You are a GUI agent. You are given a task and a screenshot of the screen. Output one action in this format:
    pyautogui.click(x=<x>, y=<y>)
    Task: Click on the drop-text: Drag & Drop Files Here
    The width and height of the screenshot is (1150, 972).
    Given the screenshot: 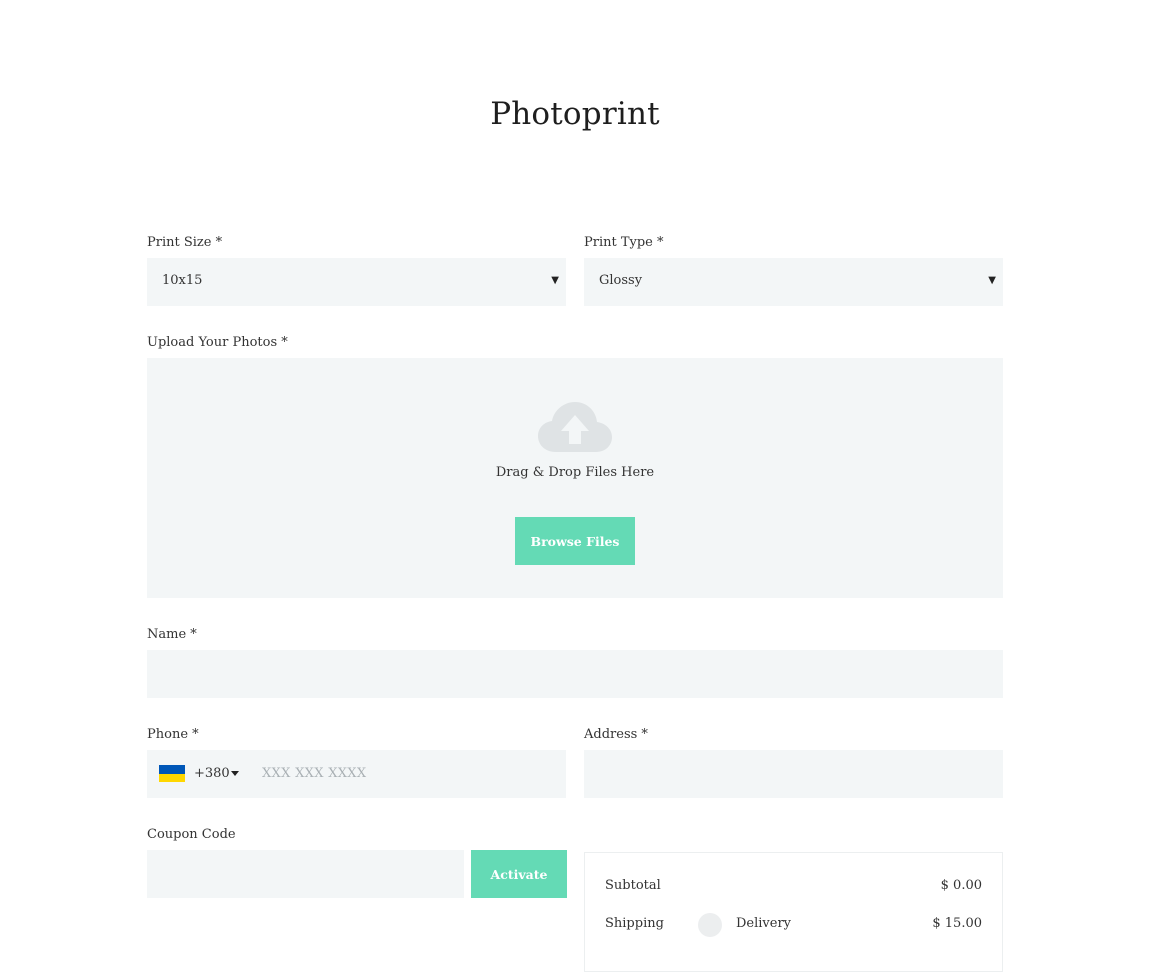 What is the action you would take?
    pyautogui.click(x=575, y=472)
    